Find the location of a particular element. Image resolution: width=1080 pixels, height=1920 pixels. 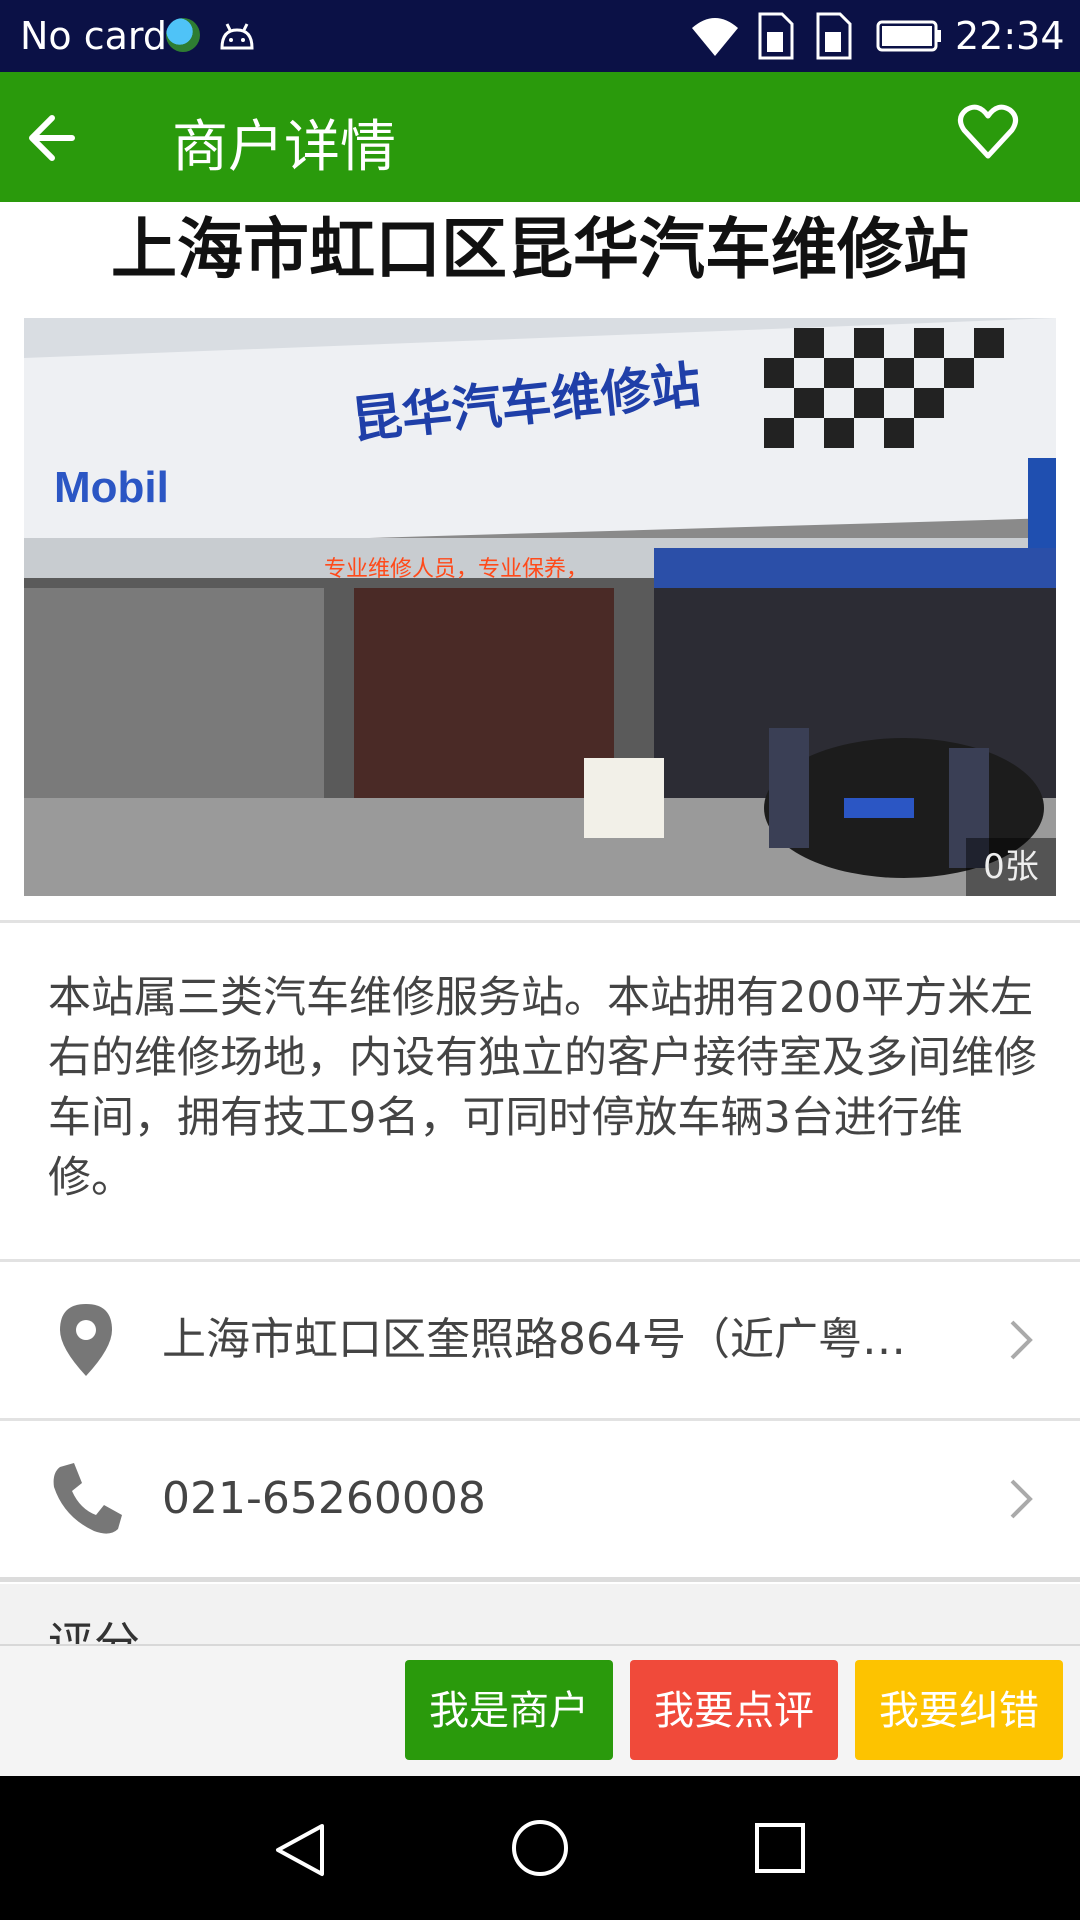

heart-outline-icon is located at coordinates (988, 132).